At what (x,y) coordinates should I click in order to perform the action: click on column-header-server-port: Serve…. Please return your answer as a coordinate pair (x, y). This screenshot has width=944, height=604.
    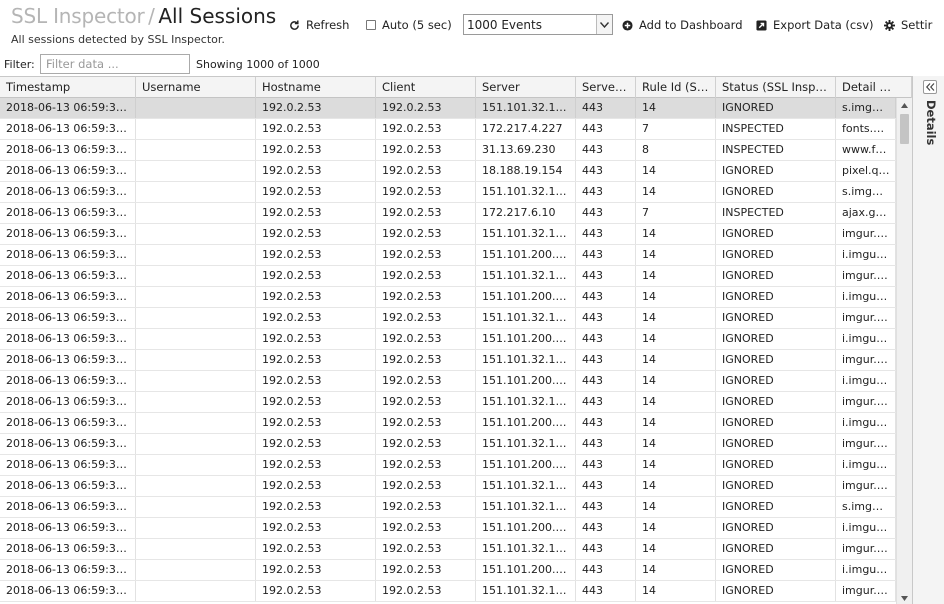
    Looking at the image, I should click on (606, 87).